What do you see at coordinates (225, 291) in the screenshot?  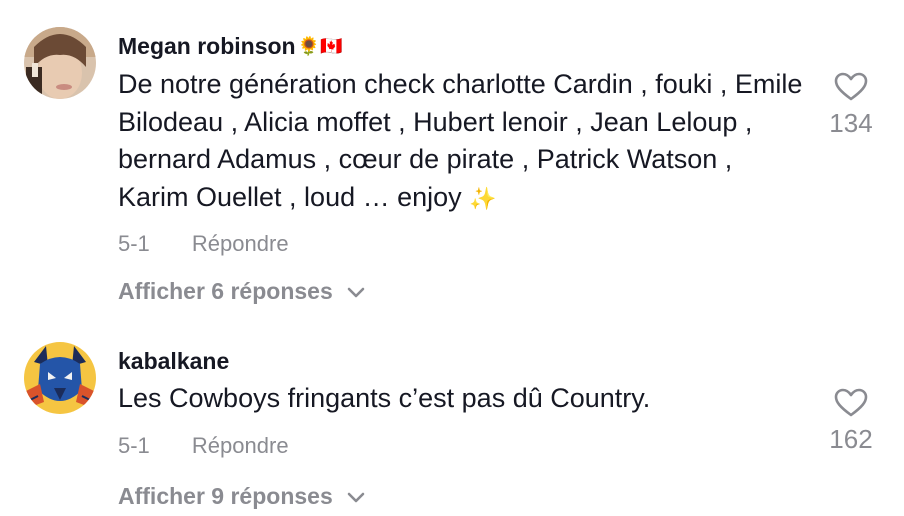 I see `view-replies-label: Afficher 6 réponses` at bounding box center [225, 291].